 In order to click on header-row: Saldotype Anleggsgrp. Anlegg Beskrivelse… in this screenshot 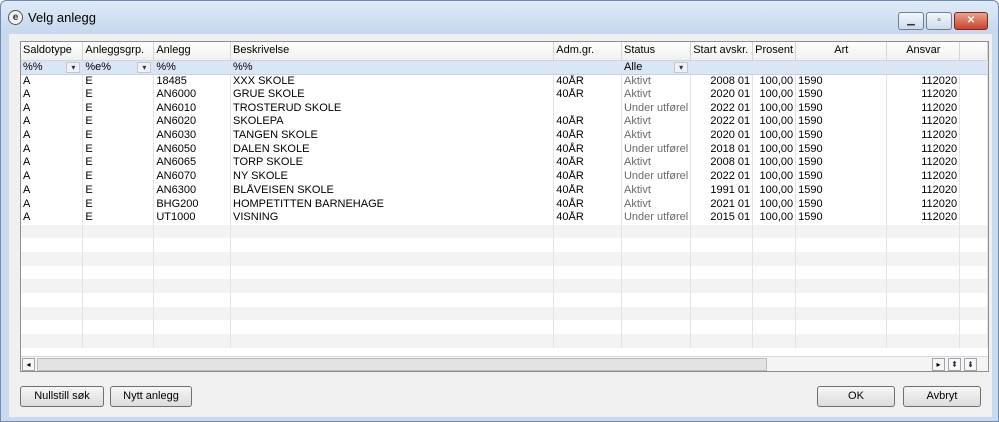, I will do `click(504, 51)`.